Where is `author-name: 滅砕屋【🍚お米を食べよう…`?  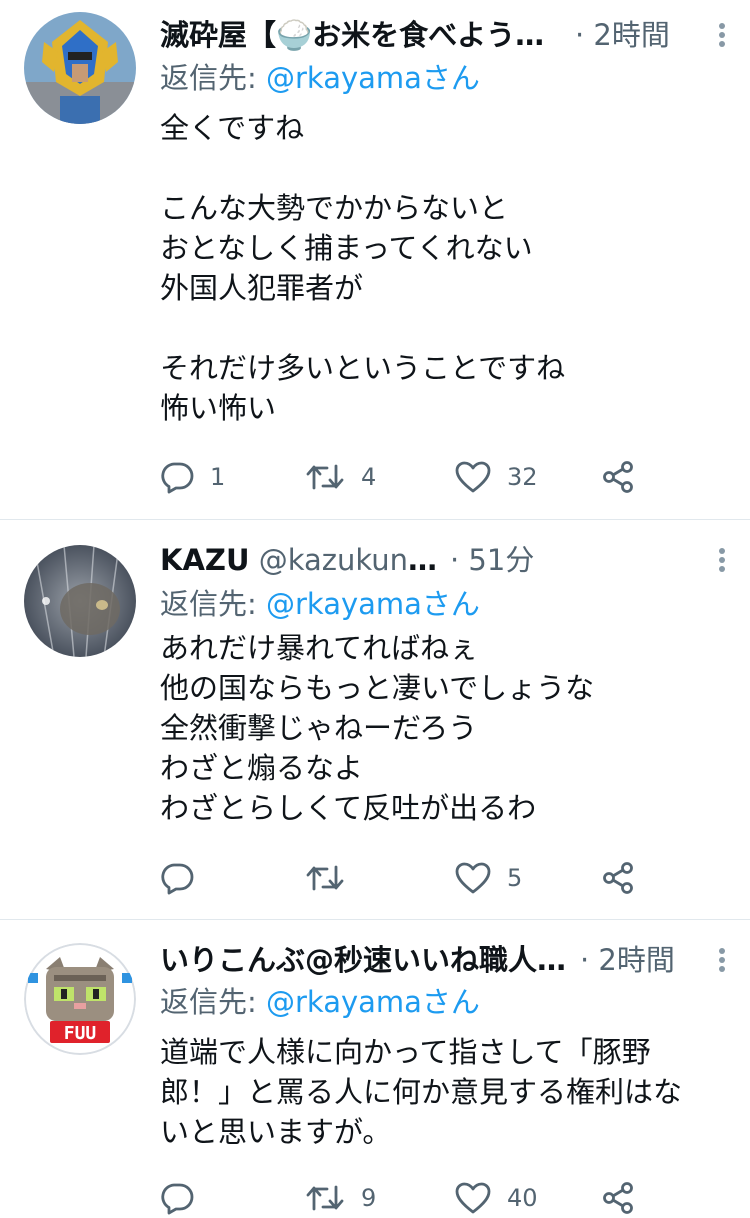 author-name: 滅砕屋【🍚お米を食べよう… is located at coordinates (357, 35).